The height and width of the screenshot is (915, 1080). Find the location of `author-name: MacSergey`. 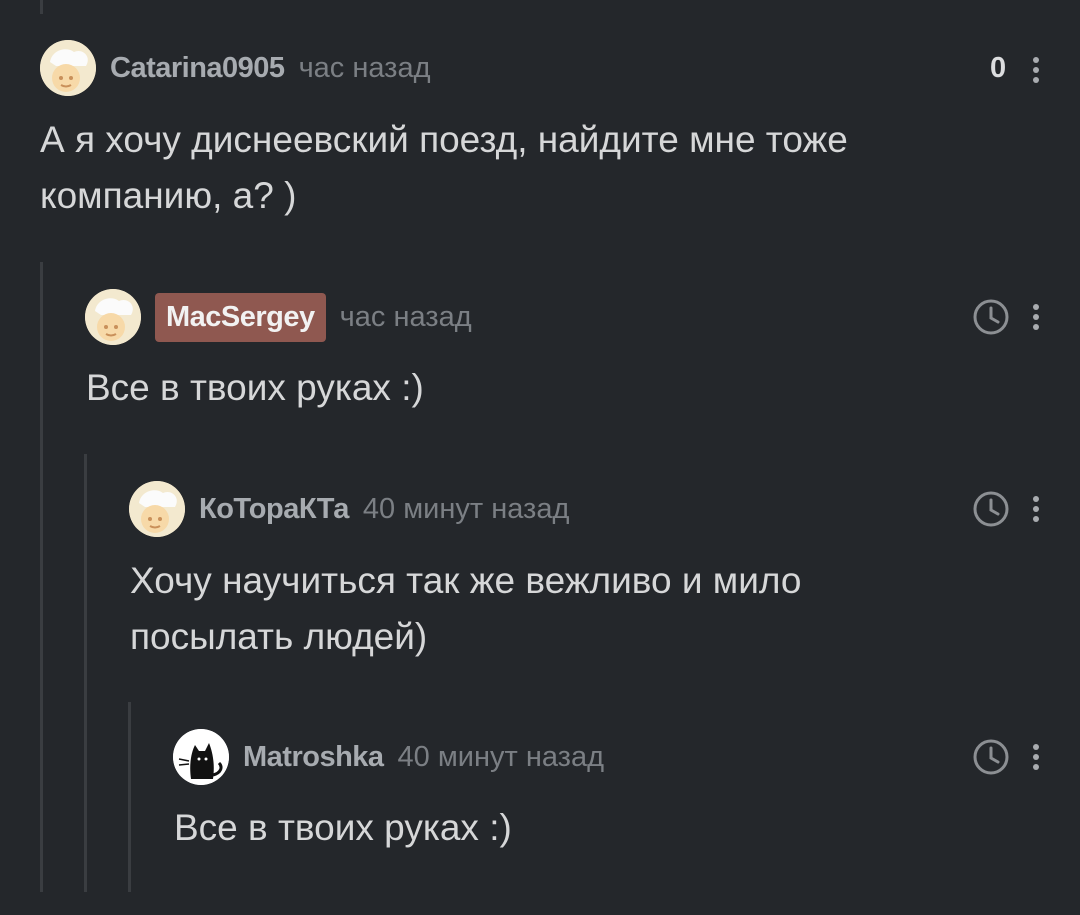

author-name: MacSergey is located at coordinates (240, 317).